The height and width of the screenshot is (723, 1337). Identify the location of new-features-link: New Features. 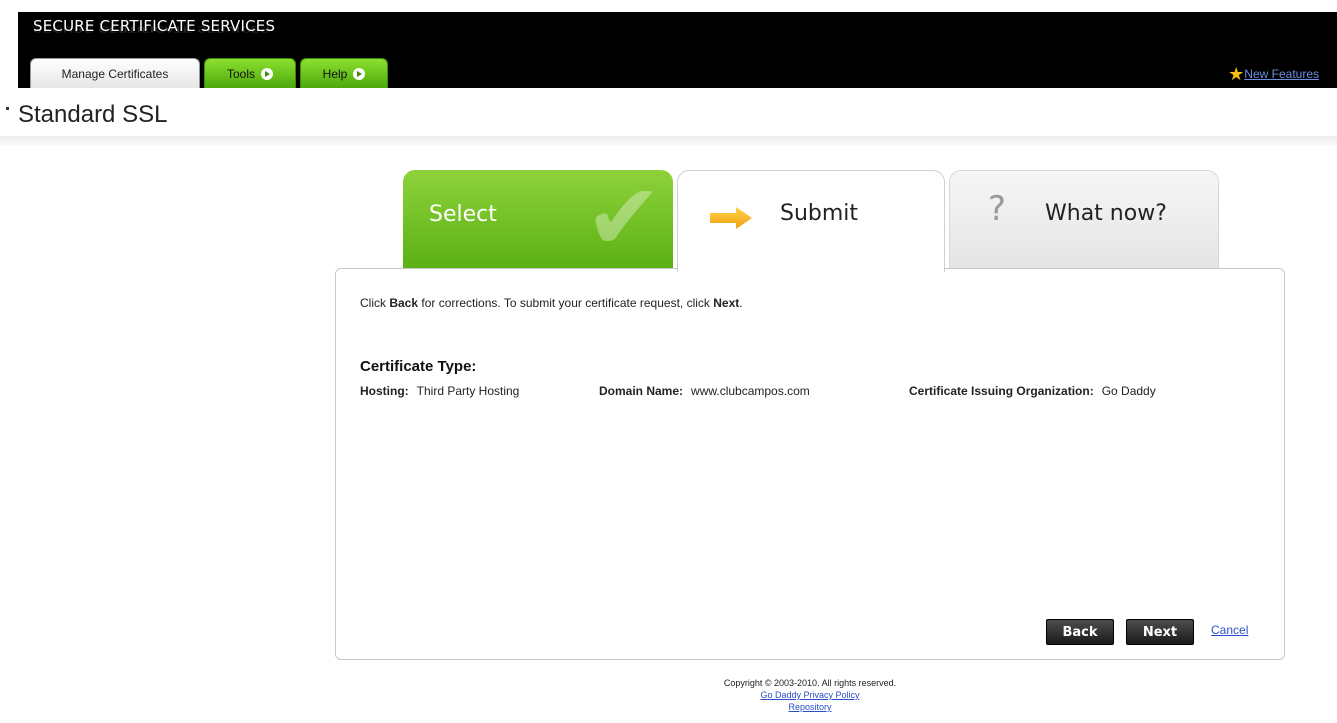
(1281, 74).